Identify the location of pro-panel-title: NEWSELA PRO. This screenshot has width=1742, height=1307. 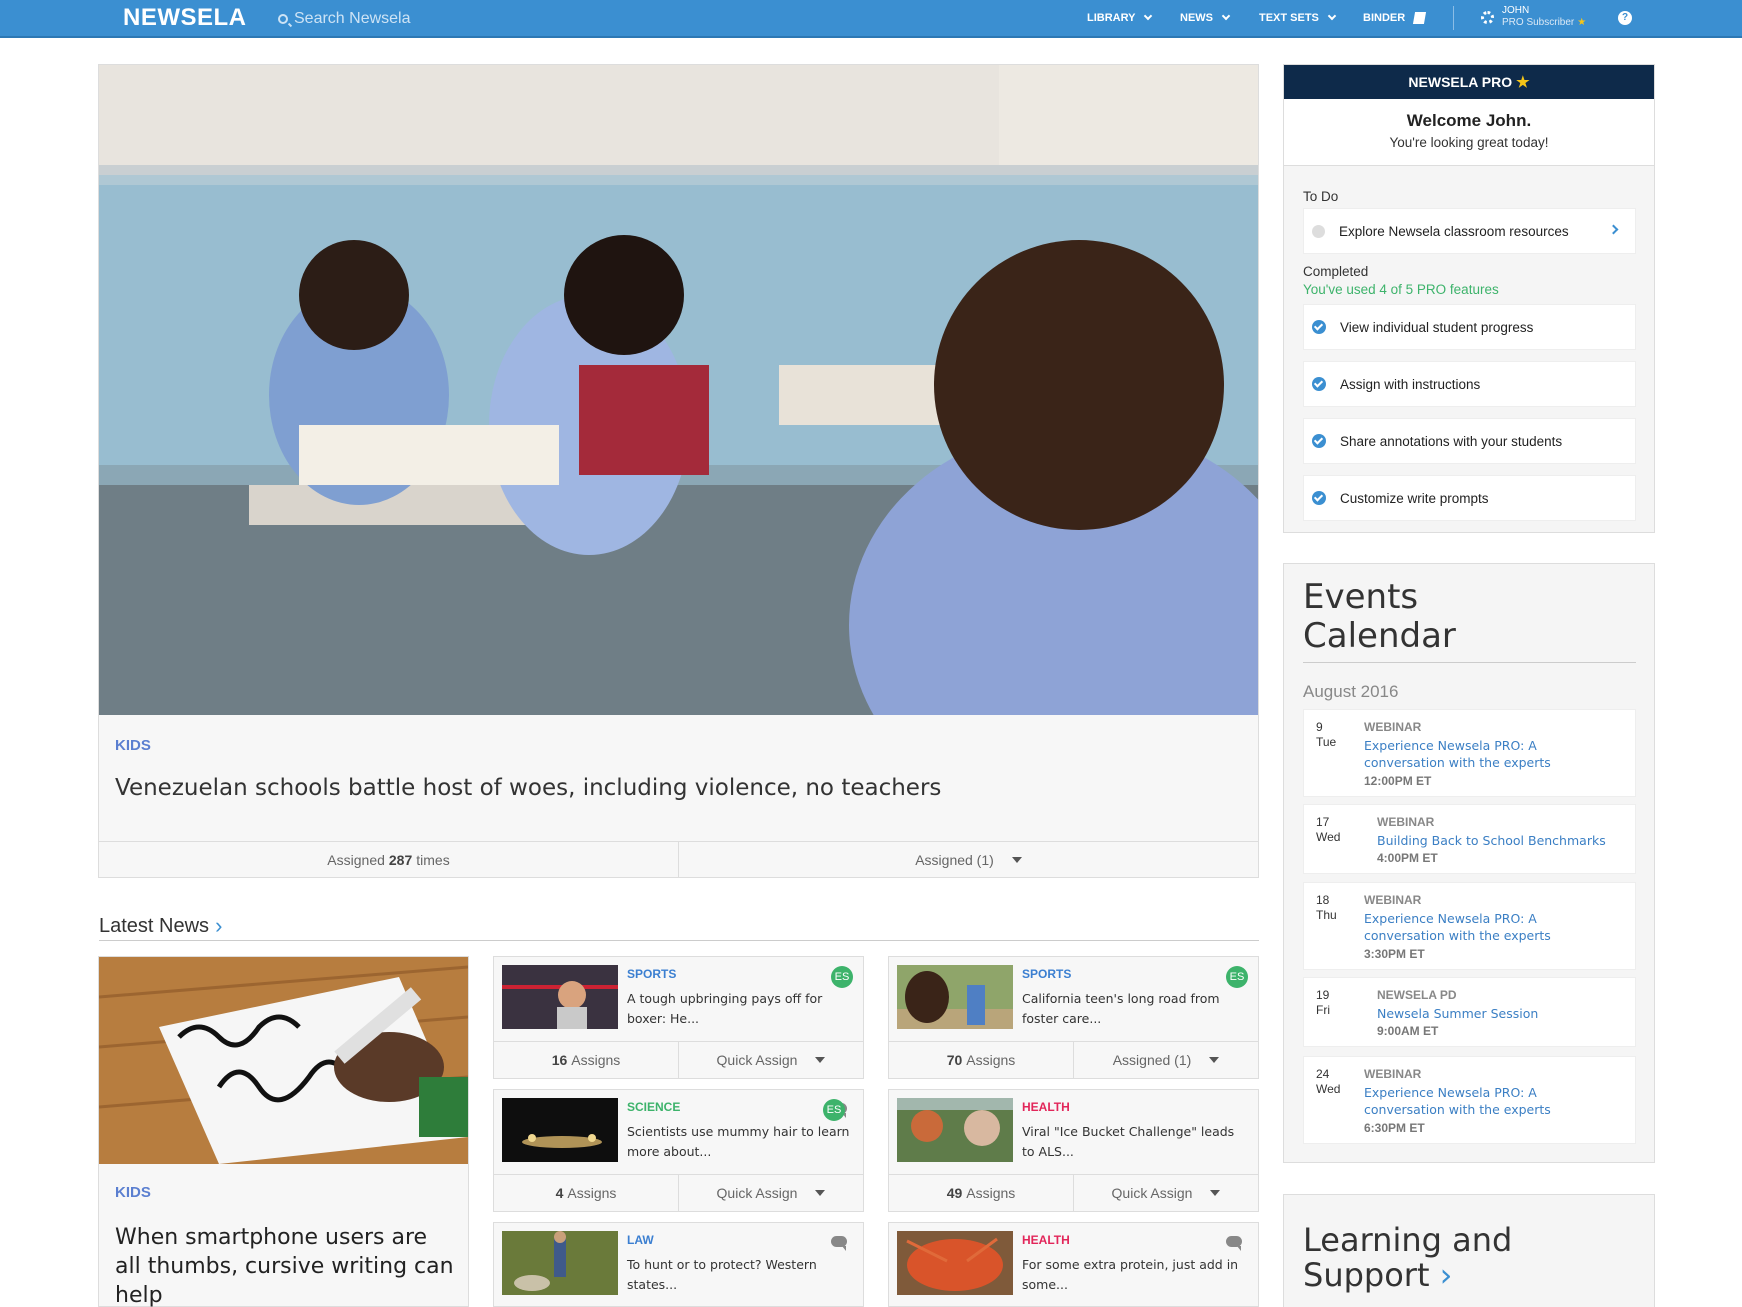
(1460, 82).